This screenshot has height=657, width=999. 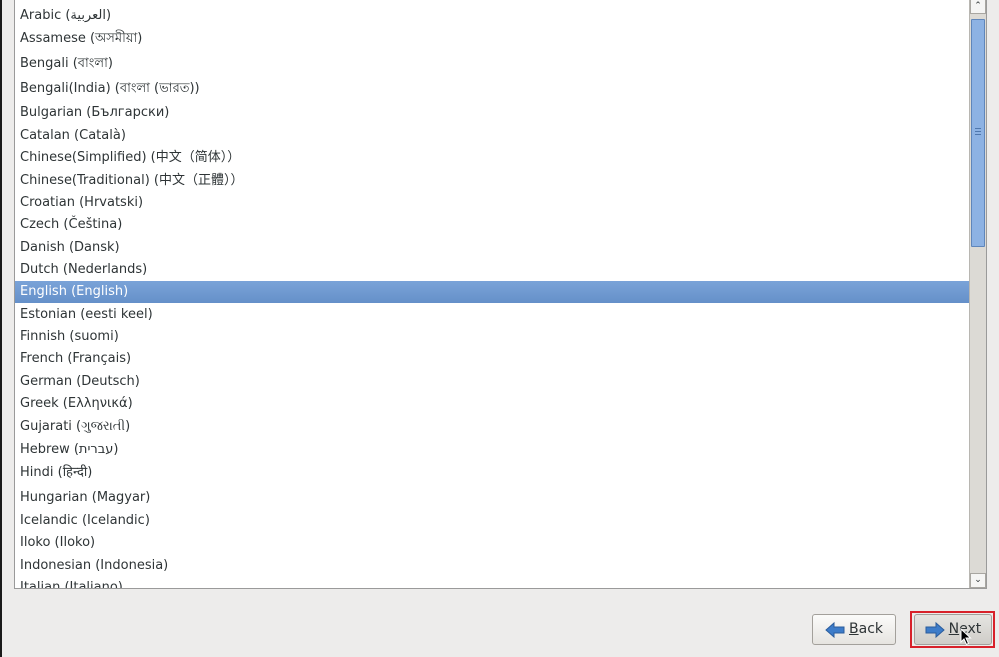 I want to click on list-item: Croatian (Hrvatski), so click(x=492, y=203).